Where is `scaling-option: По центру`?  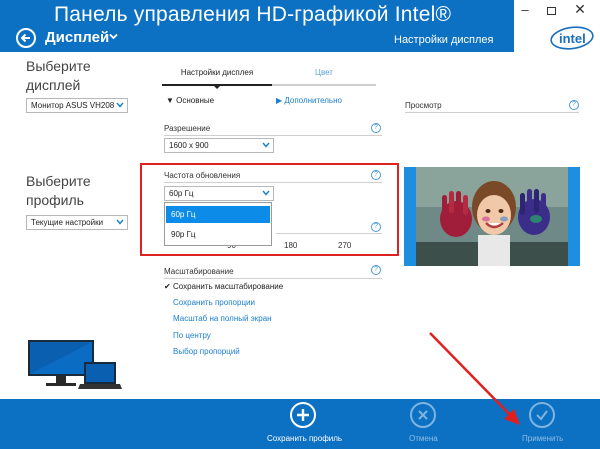
scaling-option: По центру is located at coordinates (192, 335).